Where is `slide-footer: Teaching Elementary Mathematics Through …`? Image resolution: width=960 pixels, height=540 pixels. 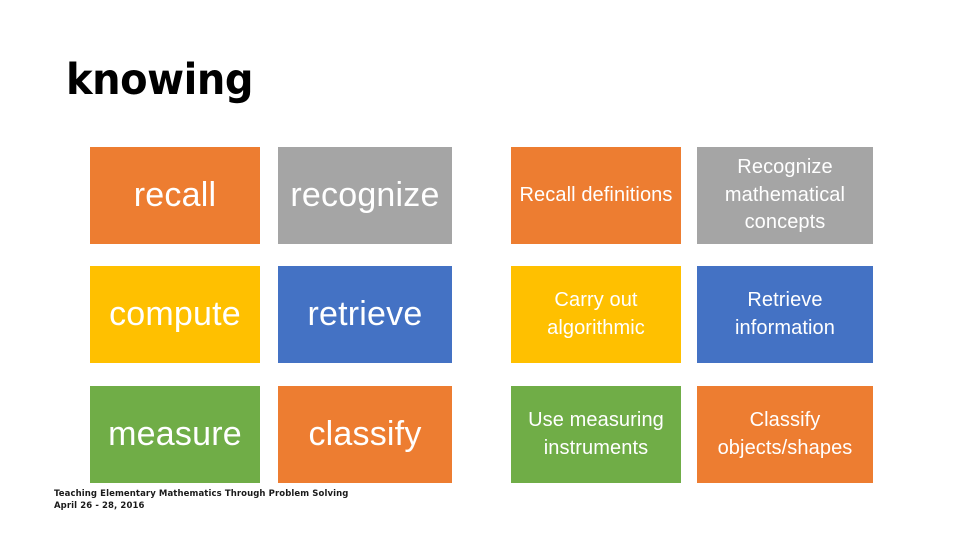 slide-footer: Teaching Elementary Mathematics Through … is located at coordinates (264, 500).